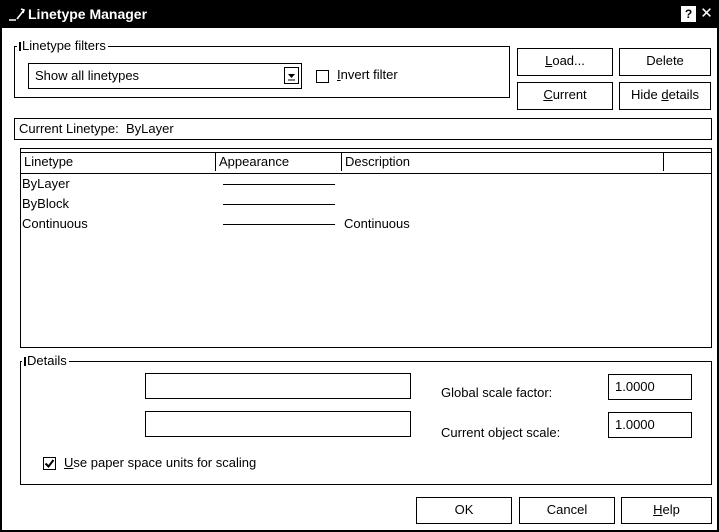  What do you see at coordinates (650, 387) in the screenshot?
I see `global-scale-field: 1.0000` at bounding box center [650, 387].